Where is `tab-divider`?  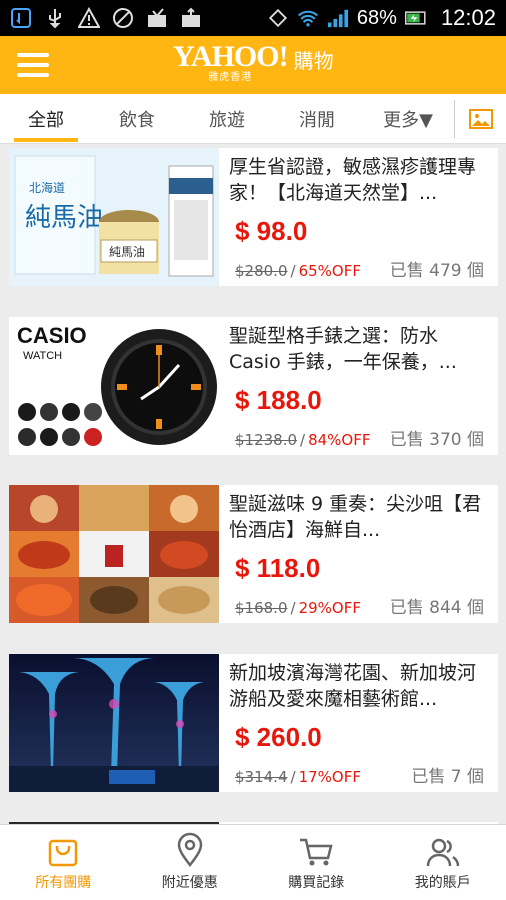 tab-divider is located at coordinates (454, 119).